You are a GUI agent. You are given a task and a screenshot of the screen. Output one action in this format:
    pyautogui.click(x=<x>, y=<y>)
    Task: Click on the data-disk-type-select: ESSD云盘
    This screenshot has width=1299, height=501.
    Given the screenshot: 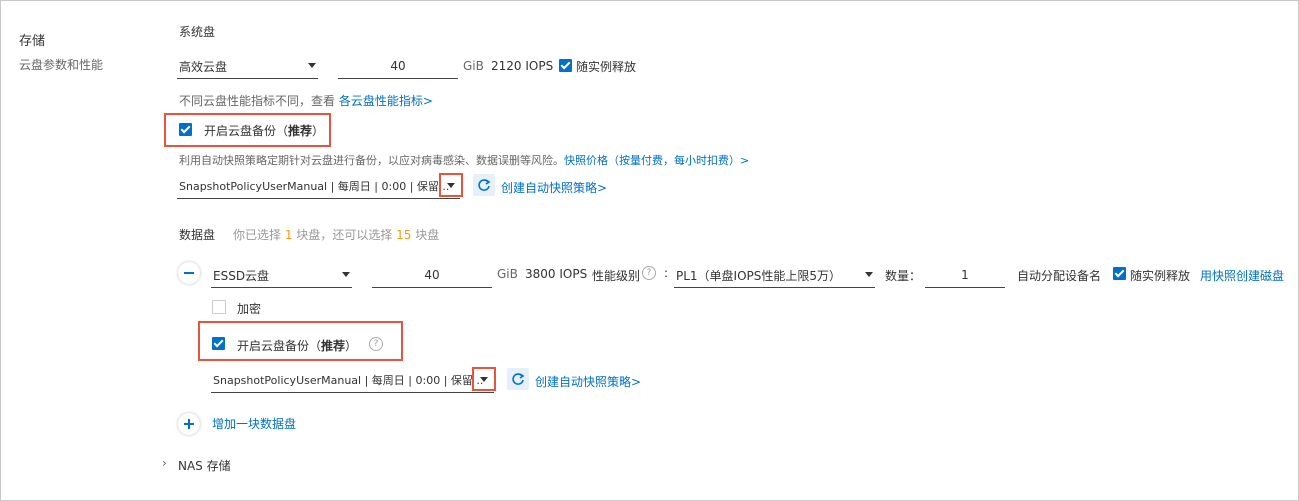 What is the action you would take?
    pyautogui.click(x=281, y=275)
    